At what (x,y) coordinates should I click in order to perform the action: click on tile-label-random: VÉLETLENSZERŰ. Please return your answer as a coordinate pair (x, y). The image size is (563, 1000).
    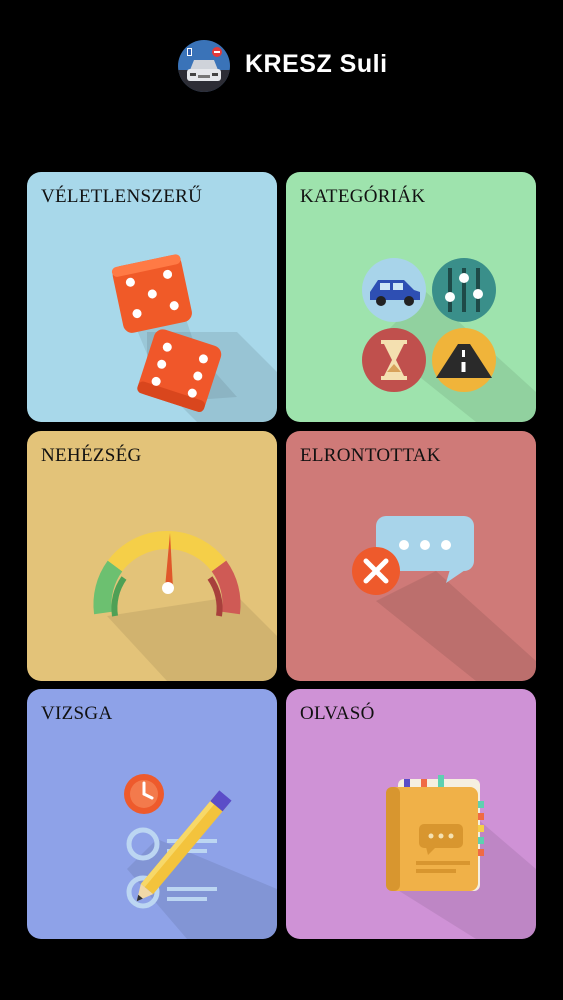
    Looking at the image, I should click on (122, 196).